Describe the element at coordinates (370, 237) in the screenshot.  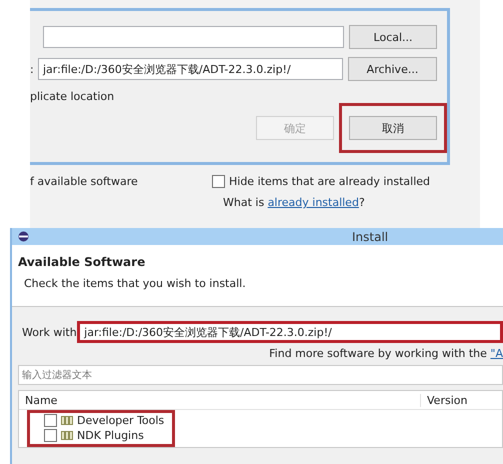
I see `window-title: Install` at that location.